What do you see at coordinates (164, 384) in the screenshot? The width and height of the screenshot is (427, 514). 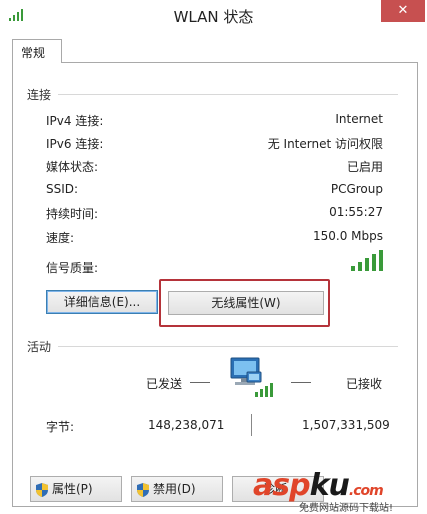 I see `sent-label: 已发送` at bounding box center [164, 384].